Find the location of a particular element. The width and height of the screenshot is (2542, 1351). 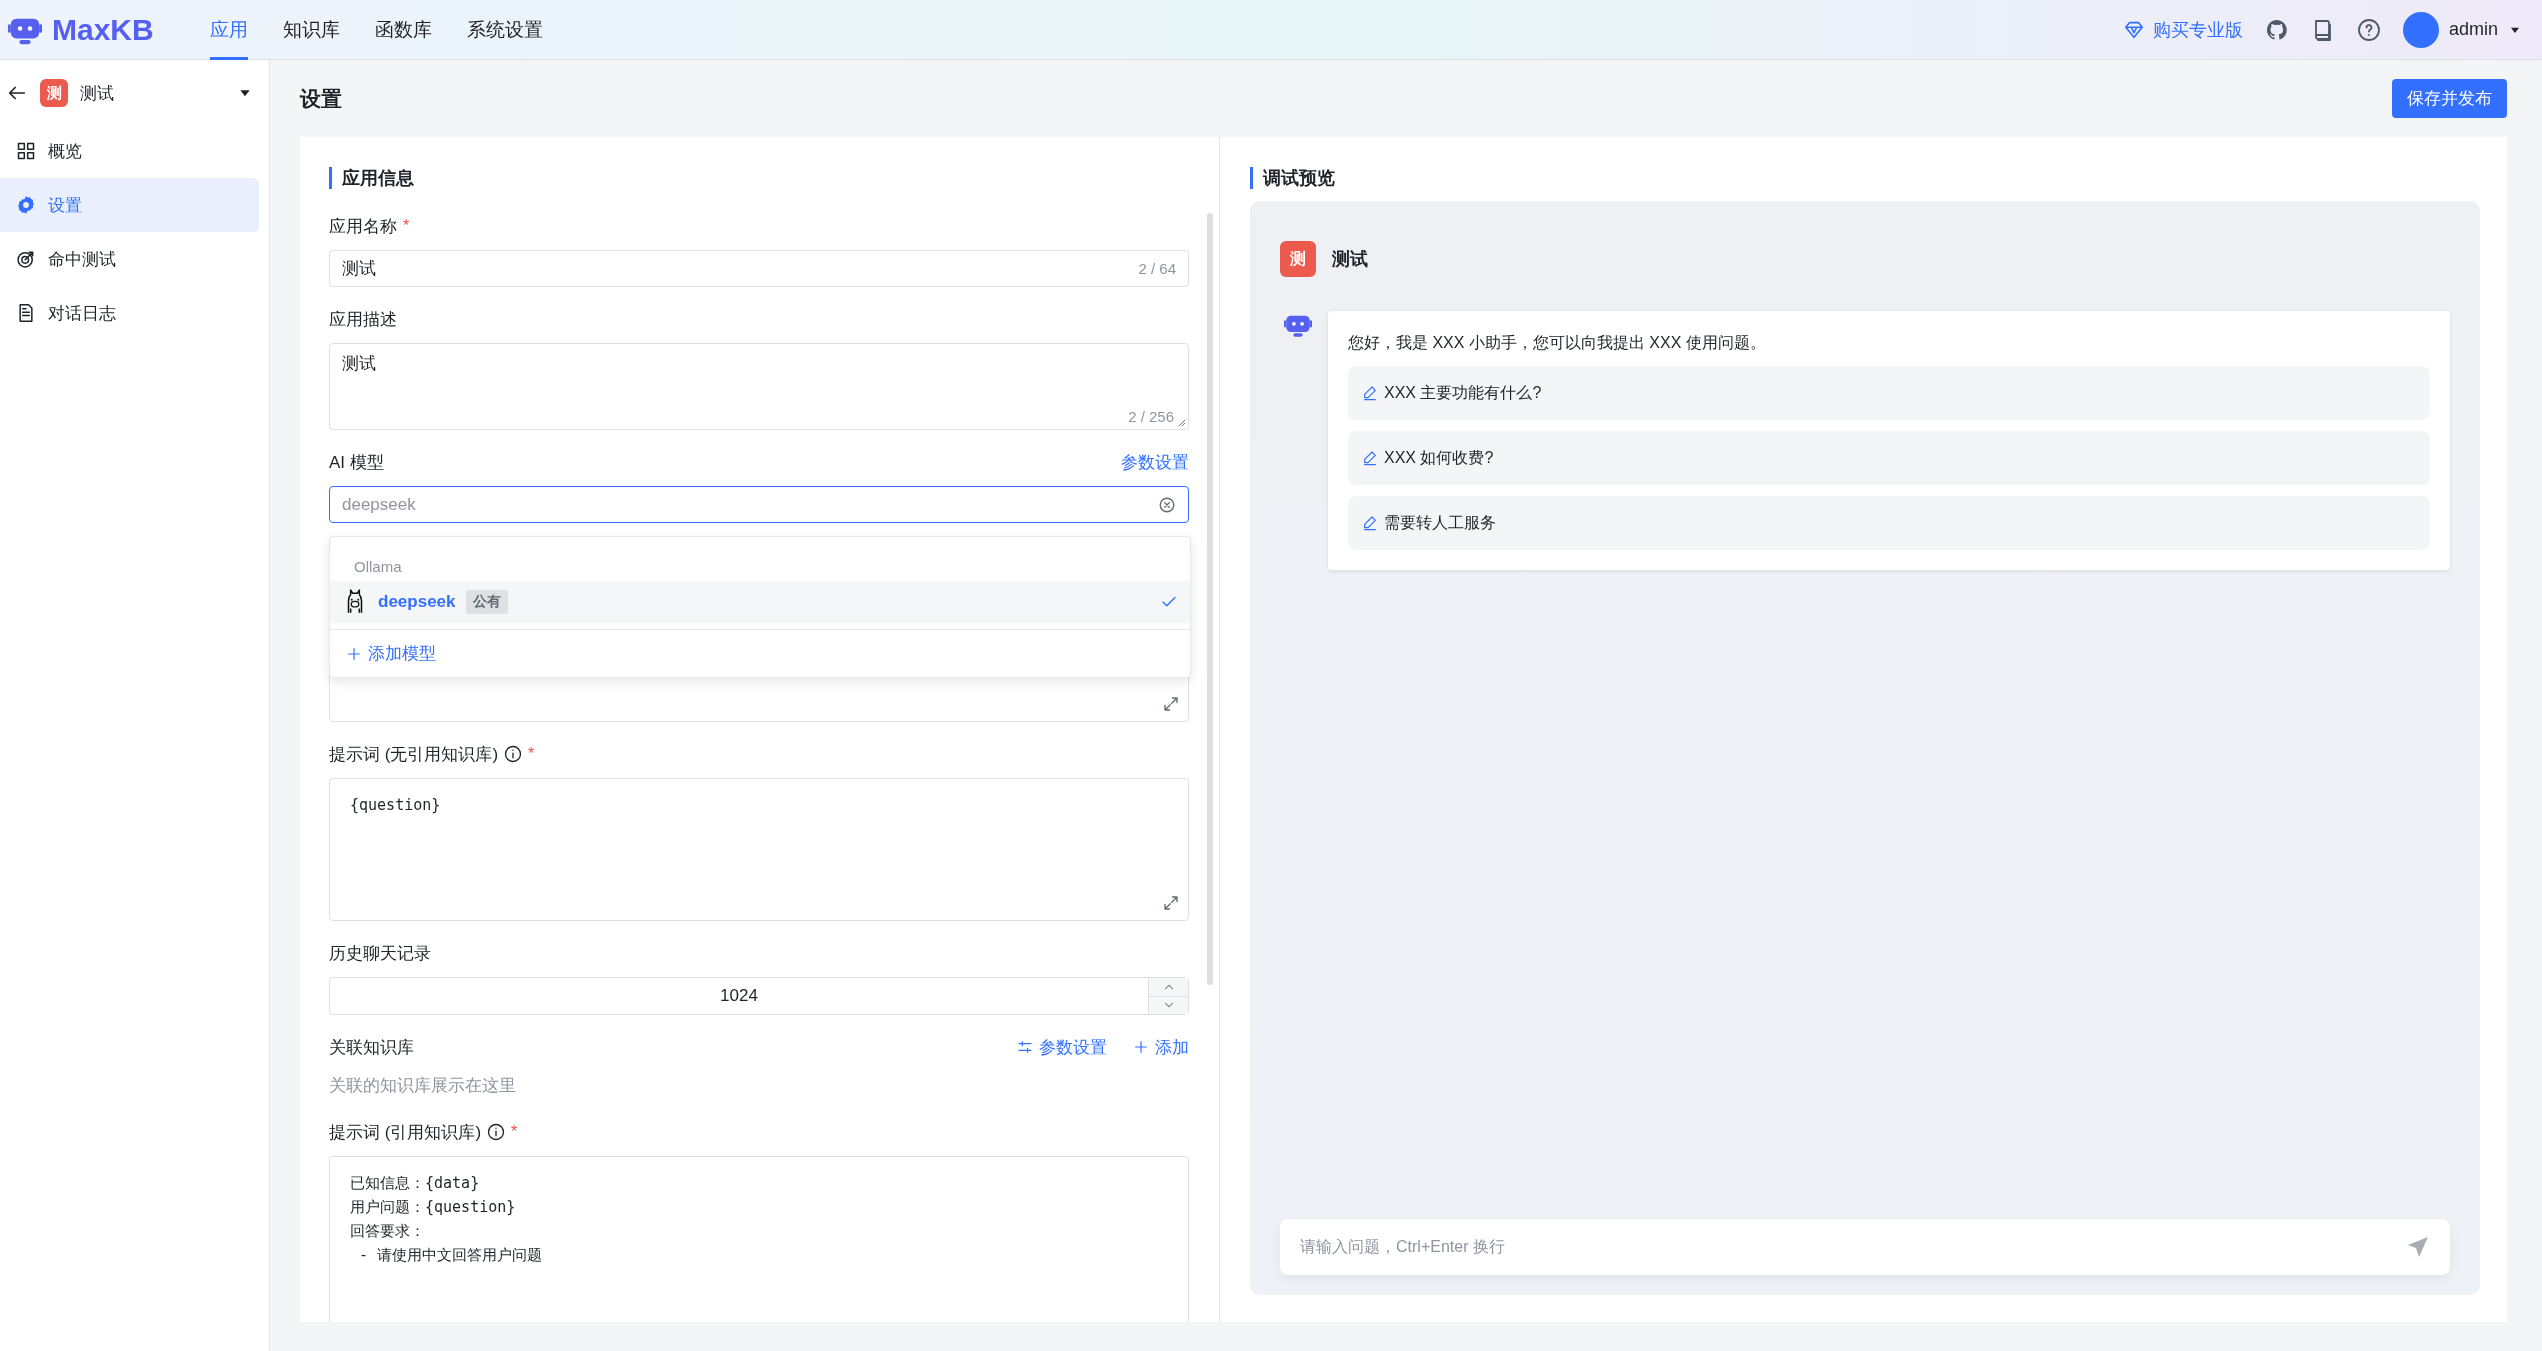

app-name: 测试 is located at coordinates (1350, 259).